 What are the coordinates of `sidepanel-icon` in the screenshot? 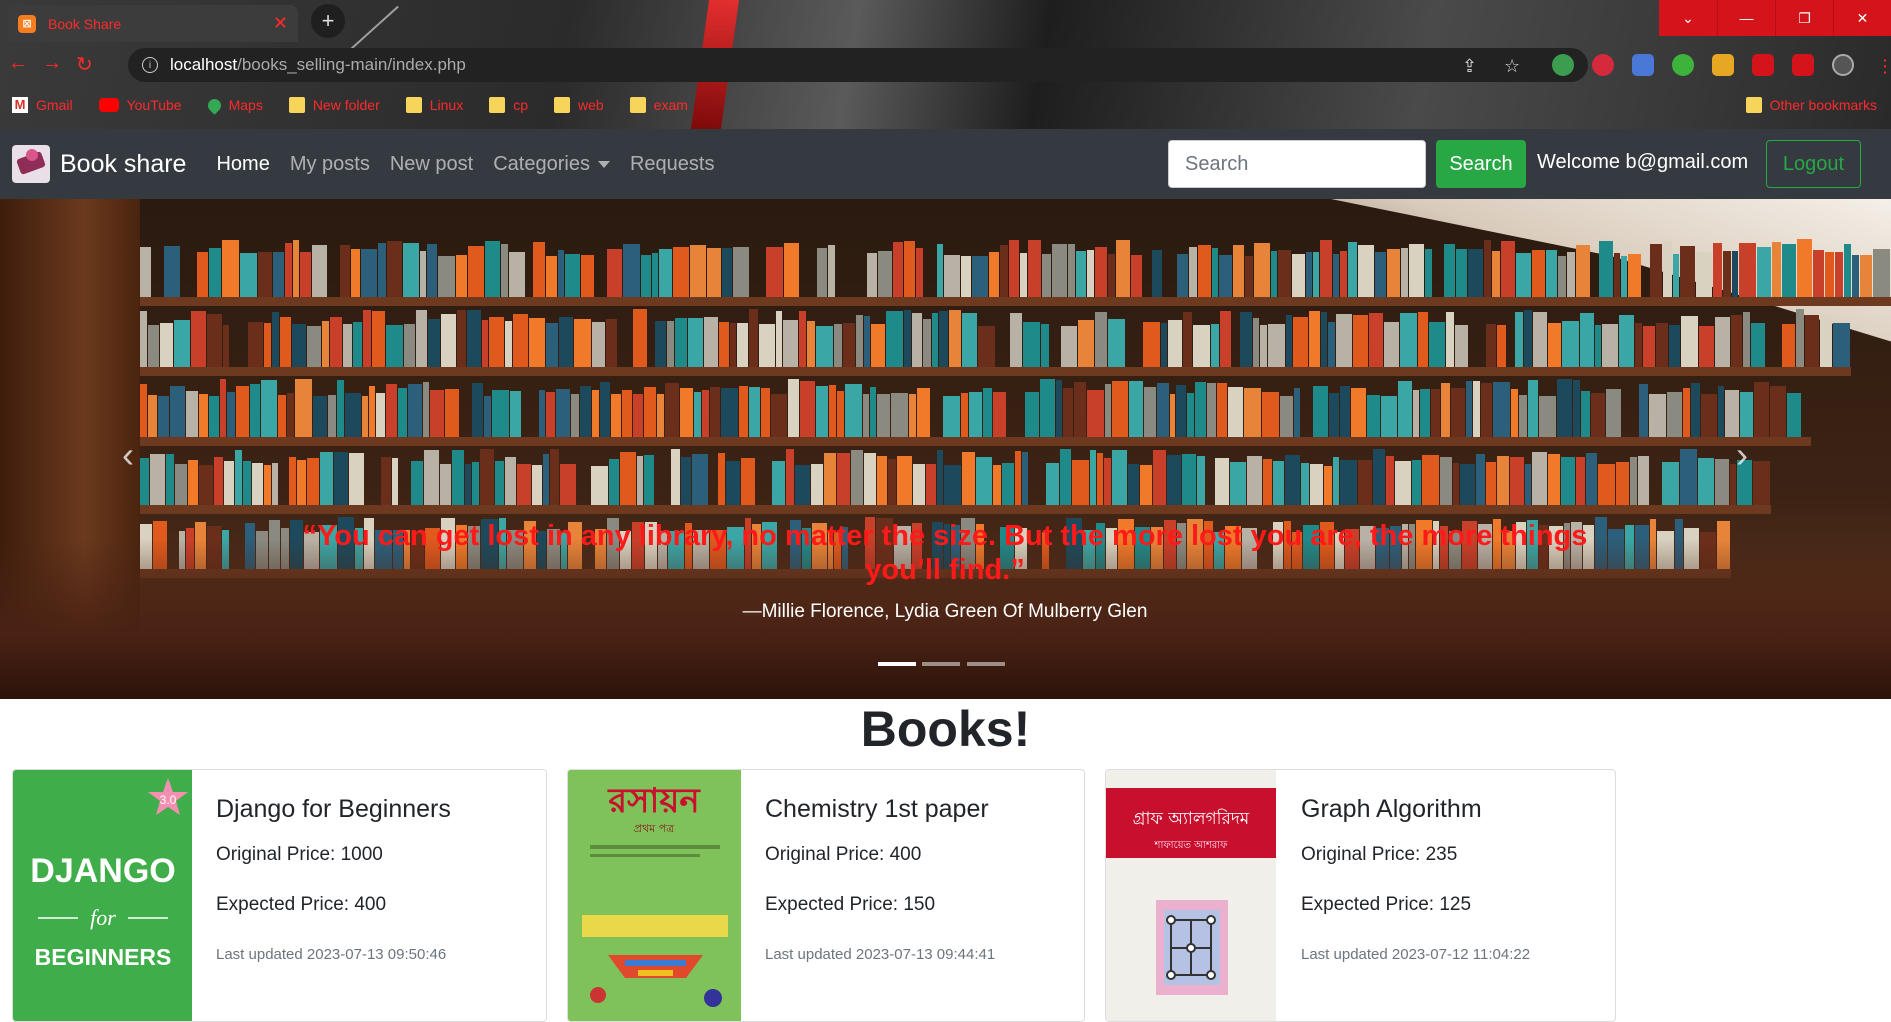 It's located at (1803, 65).